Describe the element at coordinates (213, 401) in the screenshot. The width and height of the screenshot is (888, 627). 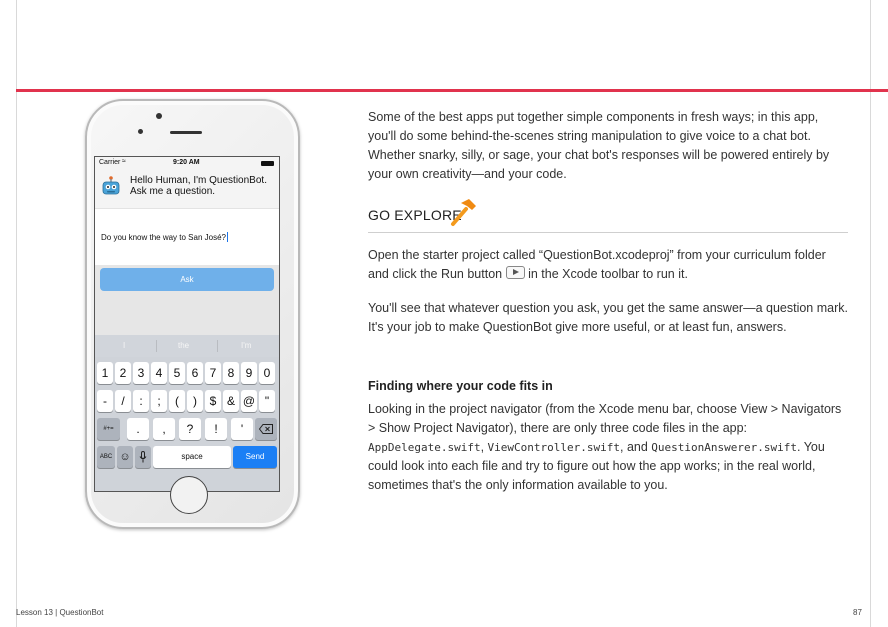
I see `key-dollar: $` at that location.